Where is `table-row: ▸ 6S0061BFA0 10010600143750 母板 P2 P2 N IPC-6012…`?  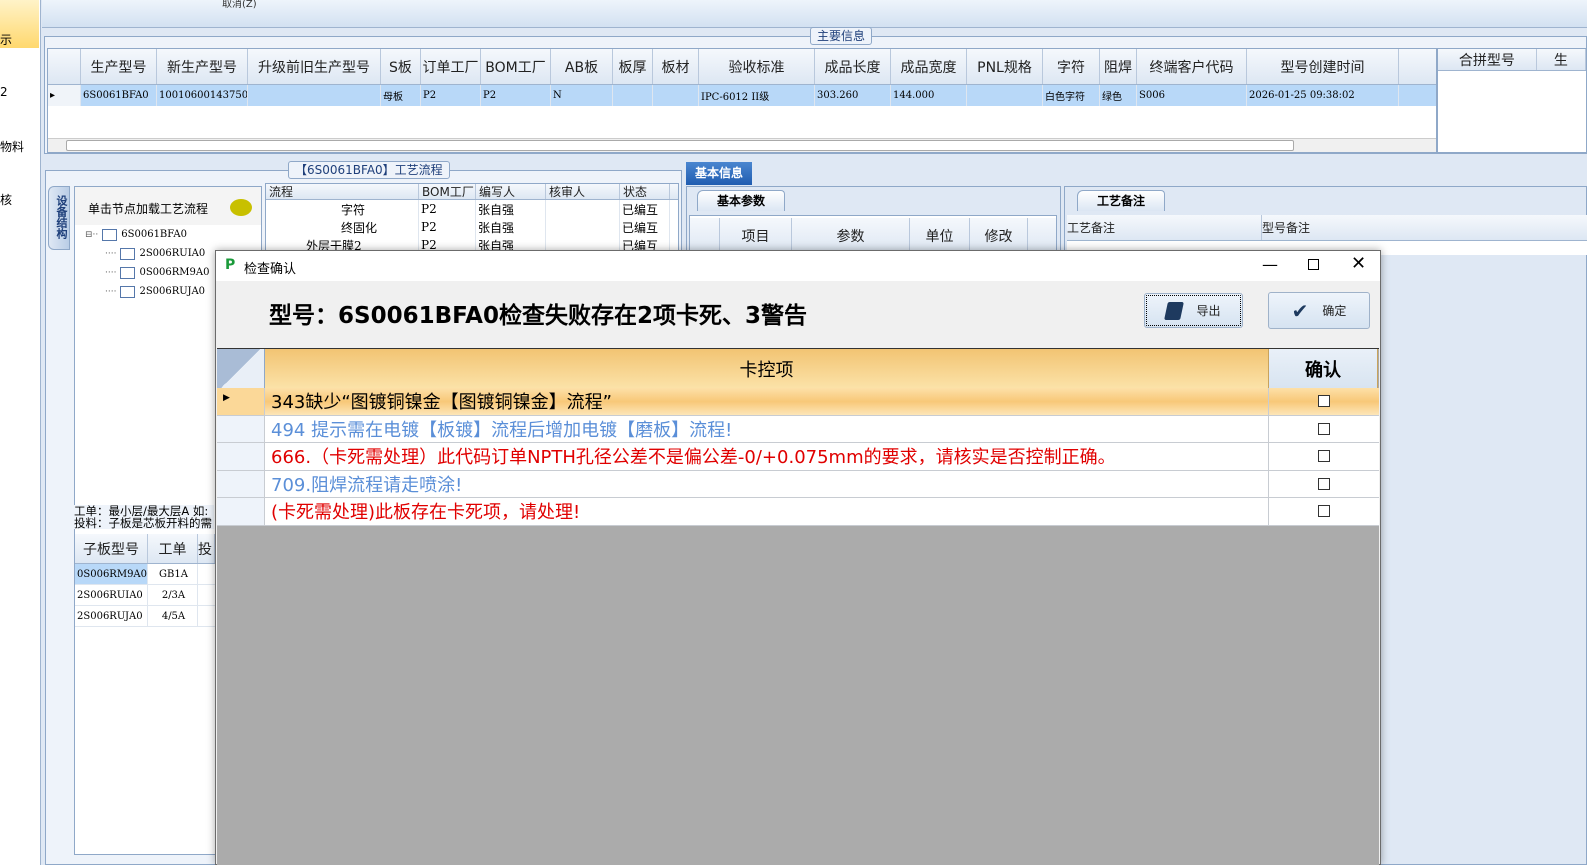
table-row: ▸ 6S0061BFA0 10010600143750 母板 P2 P2 N IPC-6012… is located at coordinates (742, 95).